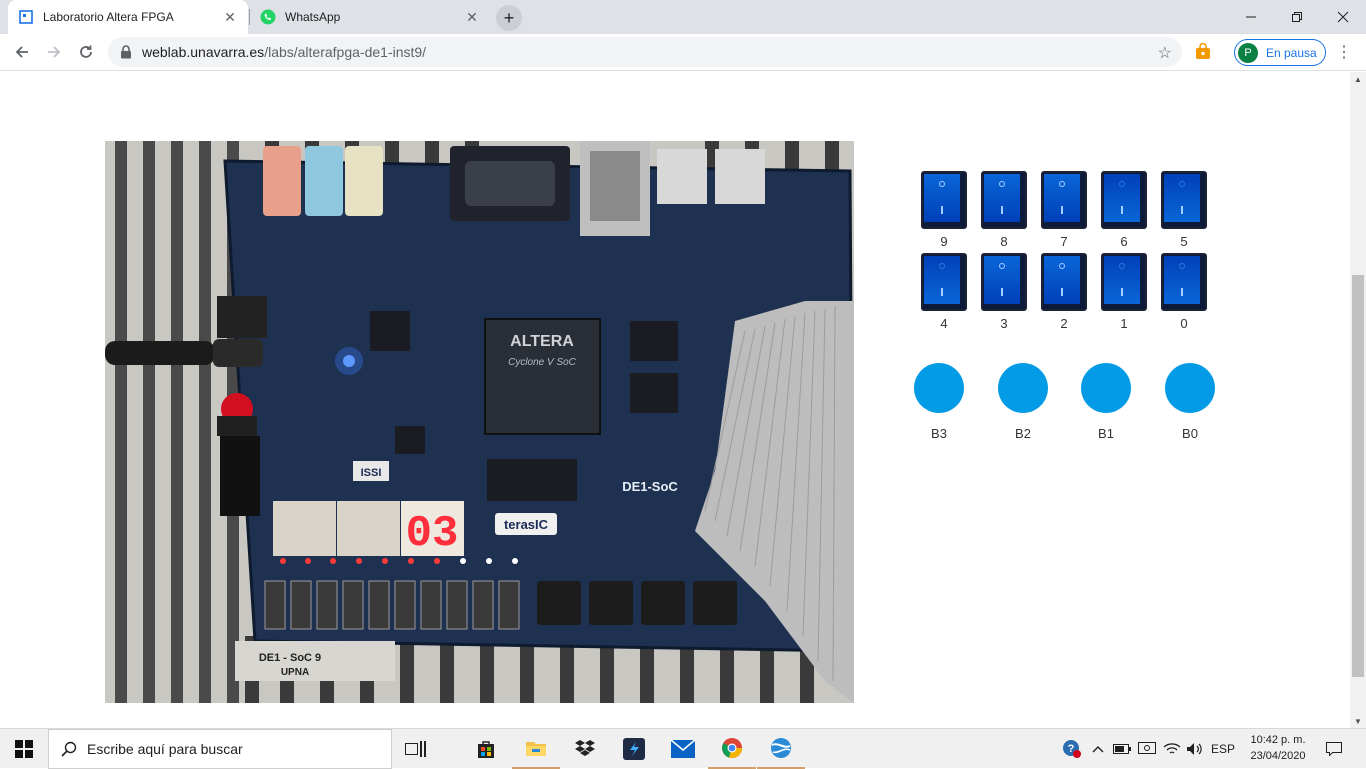 The height and width of the screenshot is (769, 1366). I want to click on scroll-down-arrow-icon: ▼, so click(1358, 721).